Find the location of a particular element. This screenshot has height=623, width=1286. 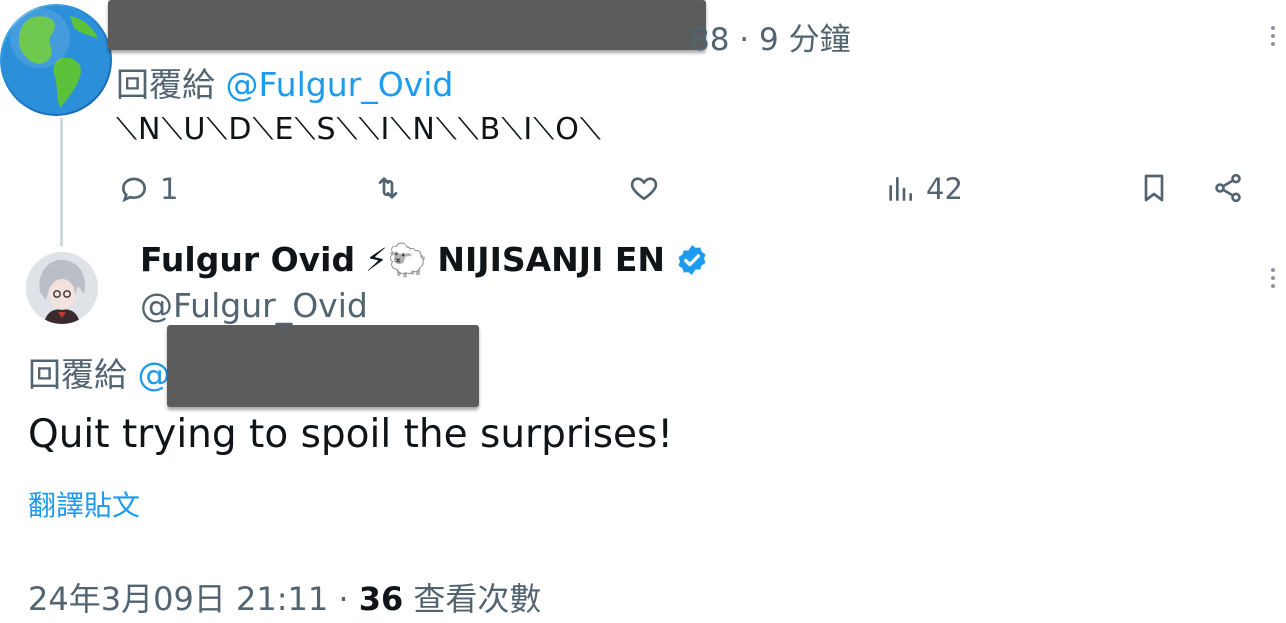

bookmark-icon is located at coordinates (1154, 188).